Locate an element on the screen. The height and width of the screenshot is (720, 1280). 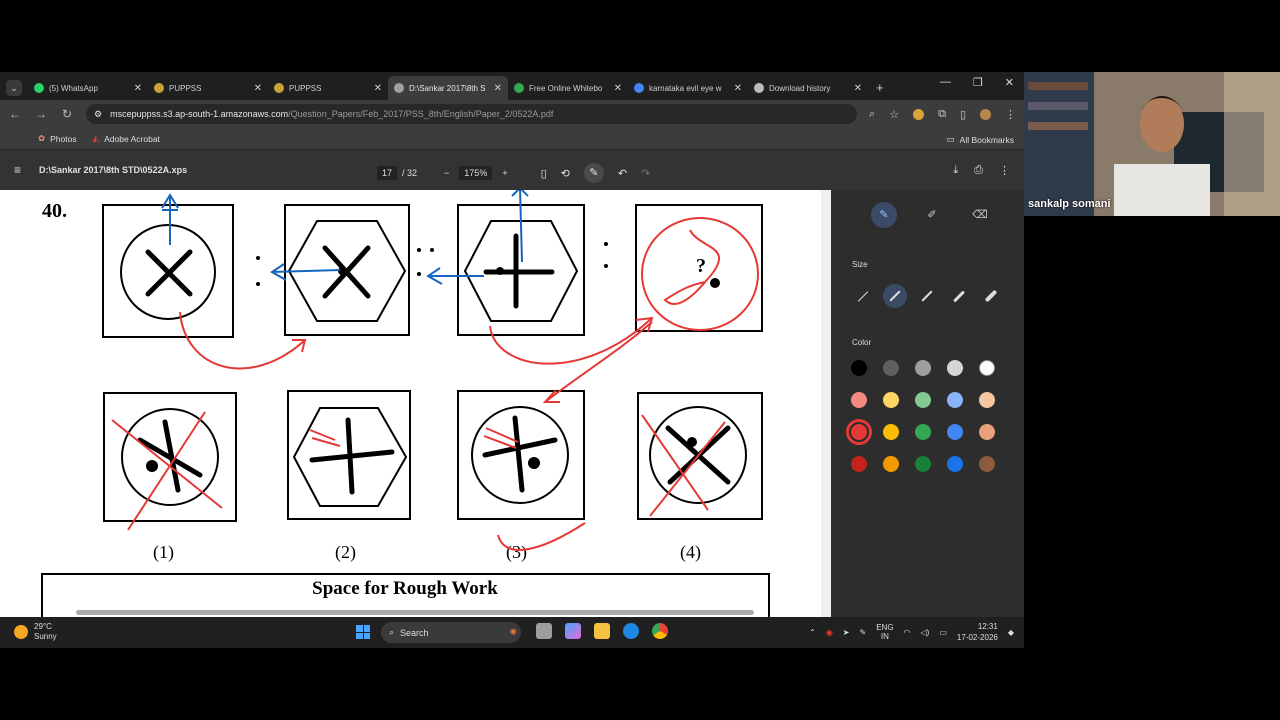
browser-tab: (5) WhatsApp ✕ is located at coordinates (88, 88).